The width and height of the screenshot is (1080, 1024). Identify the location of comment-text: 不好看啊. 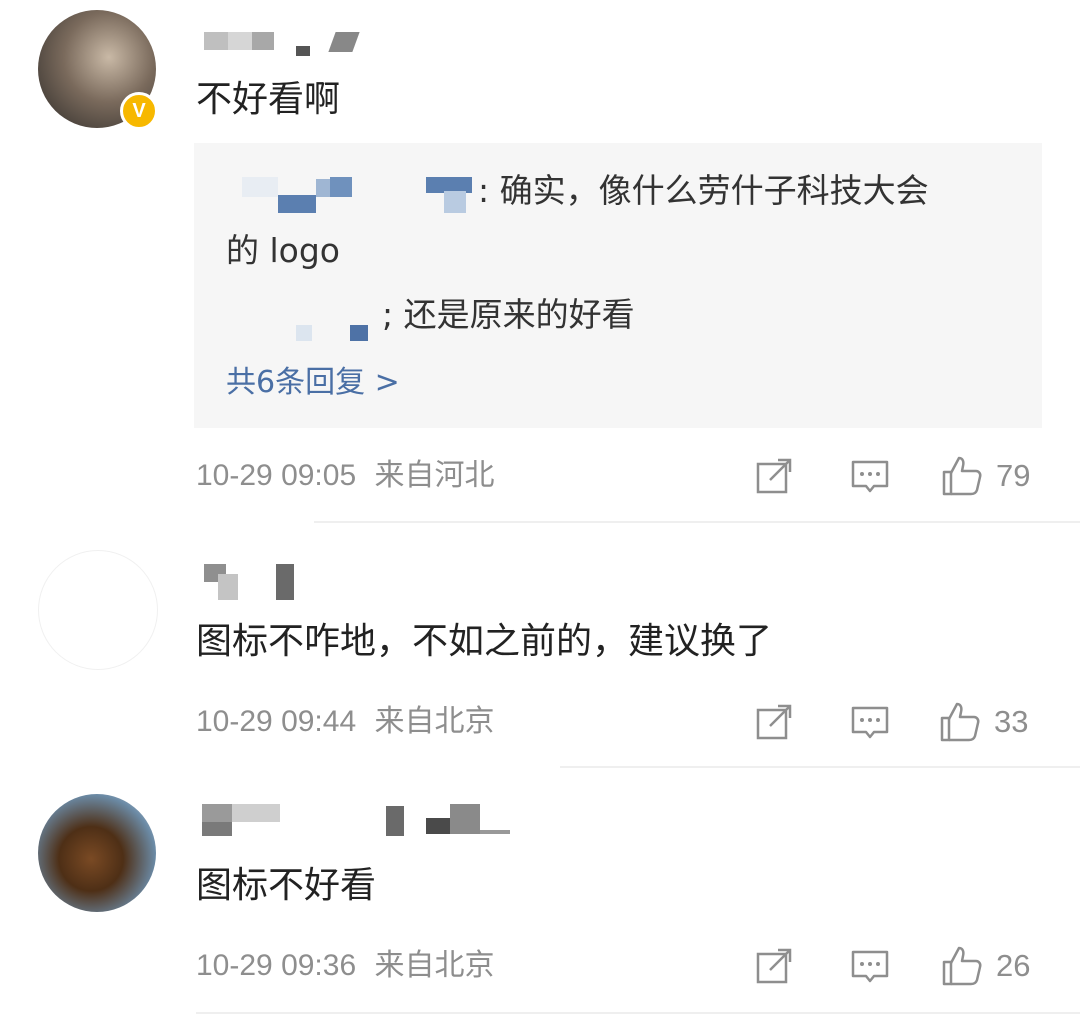
(268, 99).